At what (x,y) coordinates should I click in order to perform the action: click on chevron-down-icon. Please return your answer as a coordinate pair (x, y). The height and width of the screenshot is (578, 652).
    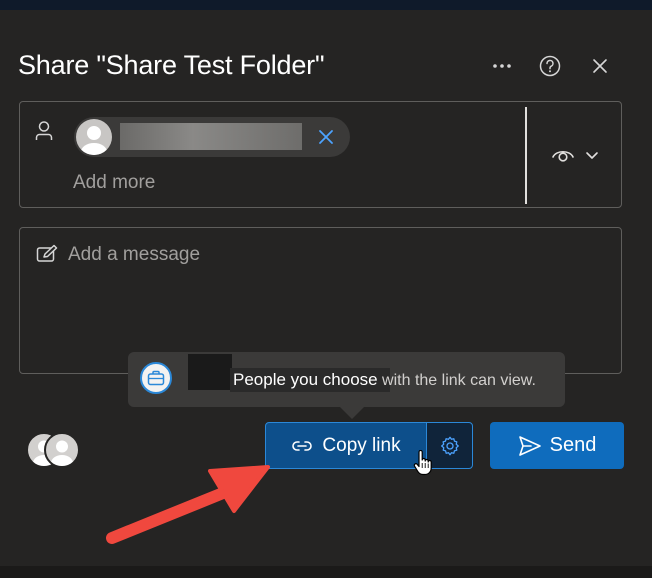
    Looking at the image, I should click on (592, 155).